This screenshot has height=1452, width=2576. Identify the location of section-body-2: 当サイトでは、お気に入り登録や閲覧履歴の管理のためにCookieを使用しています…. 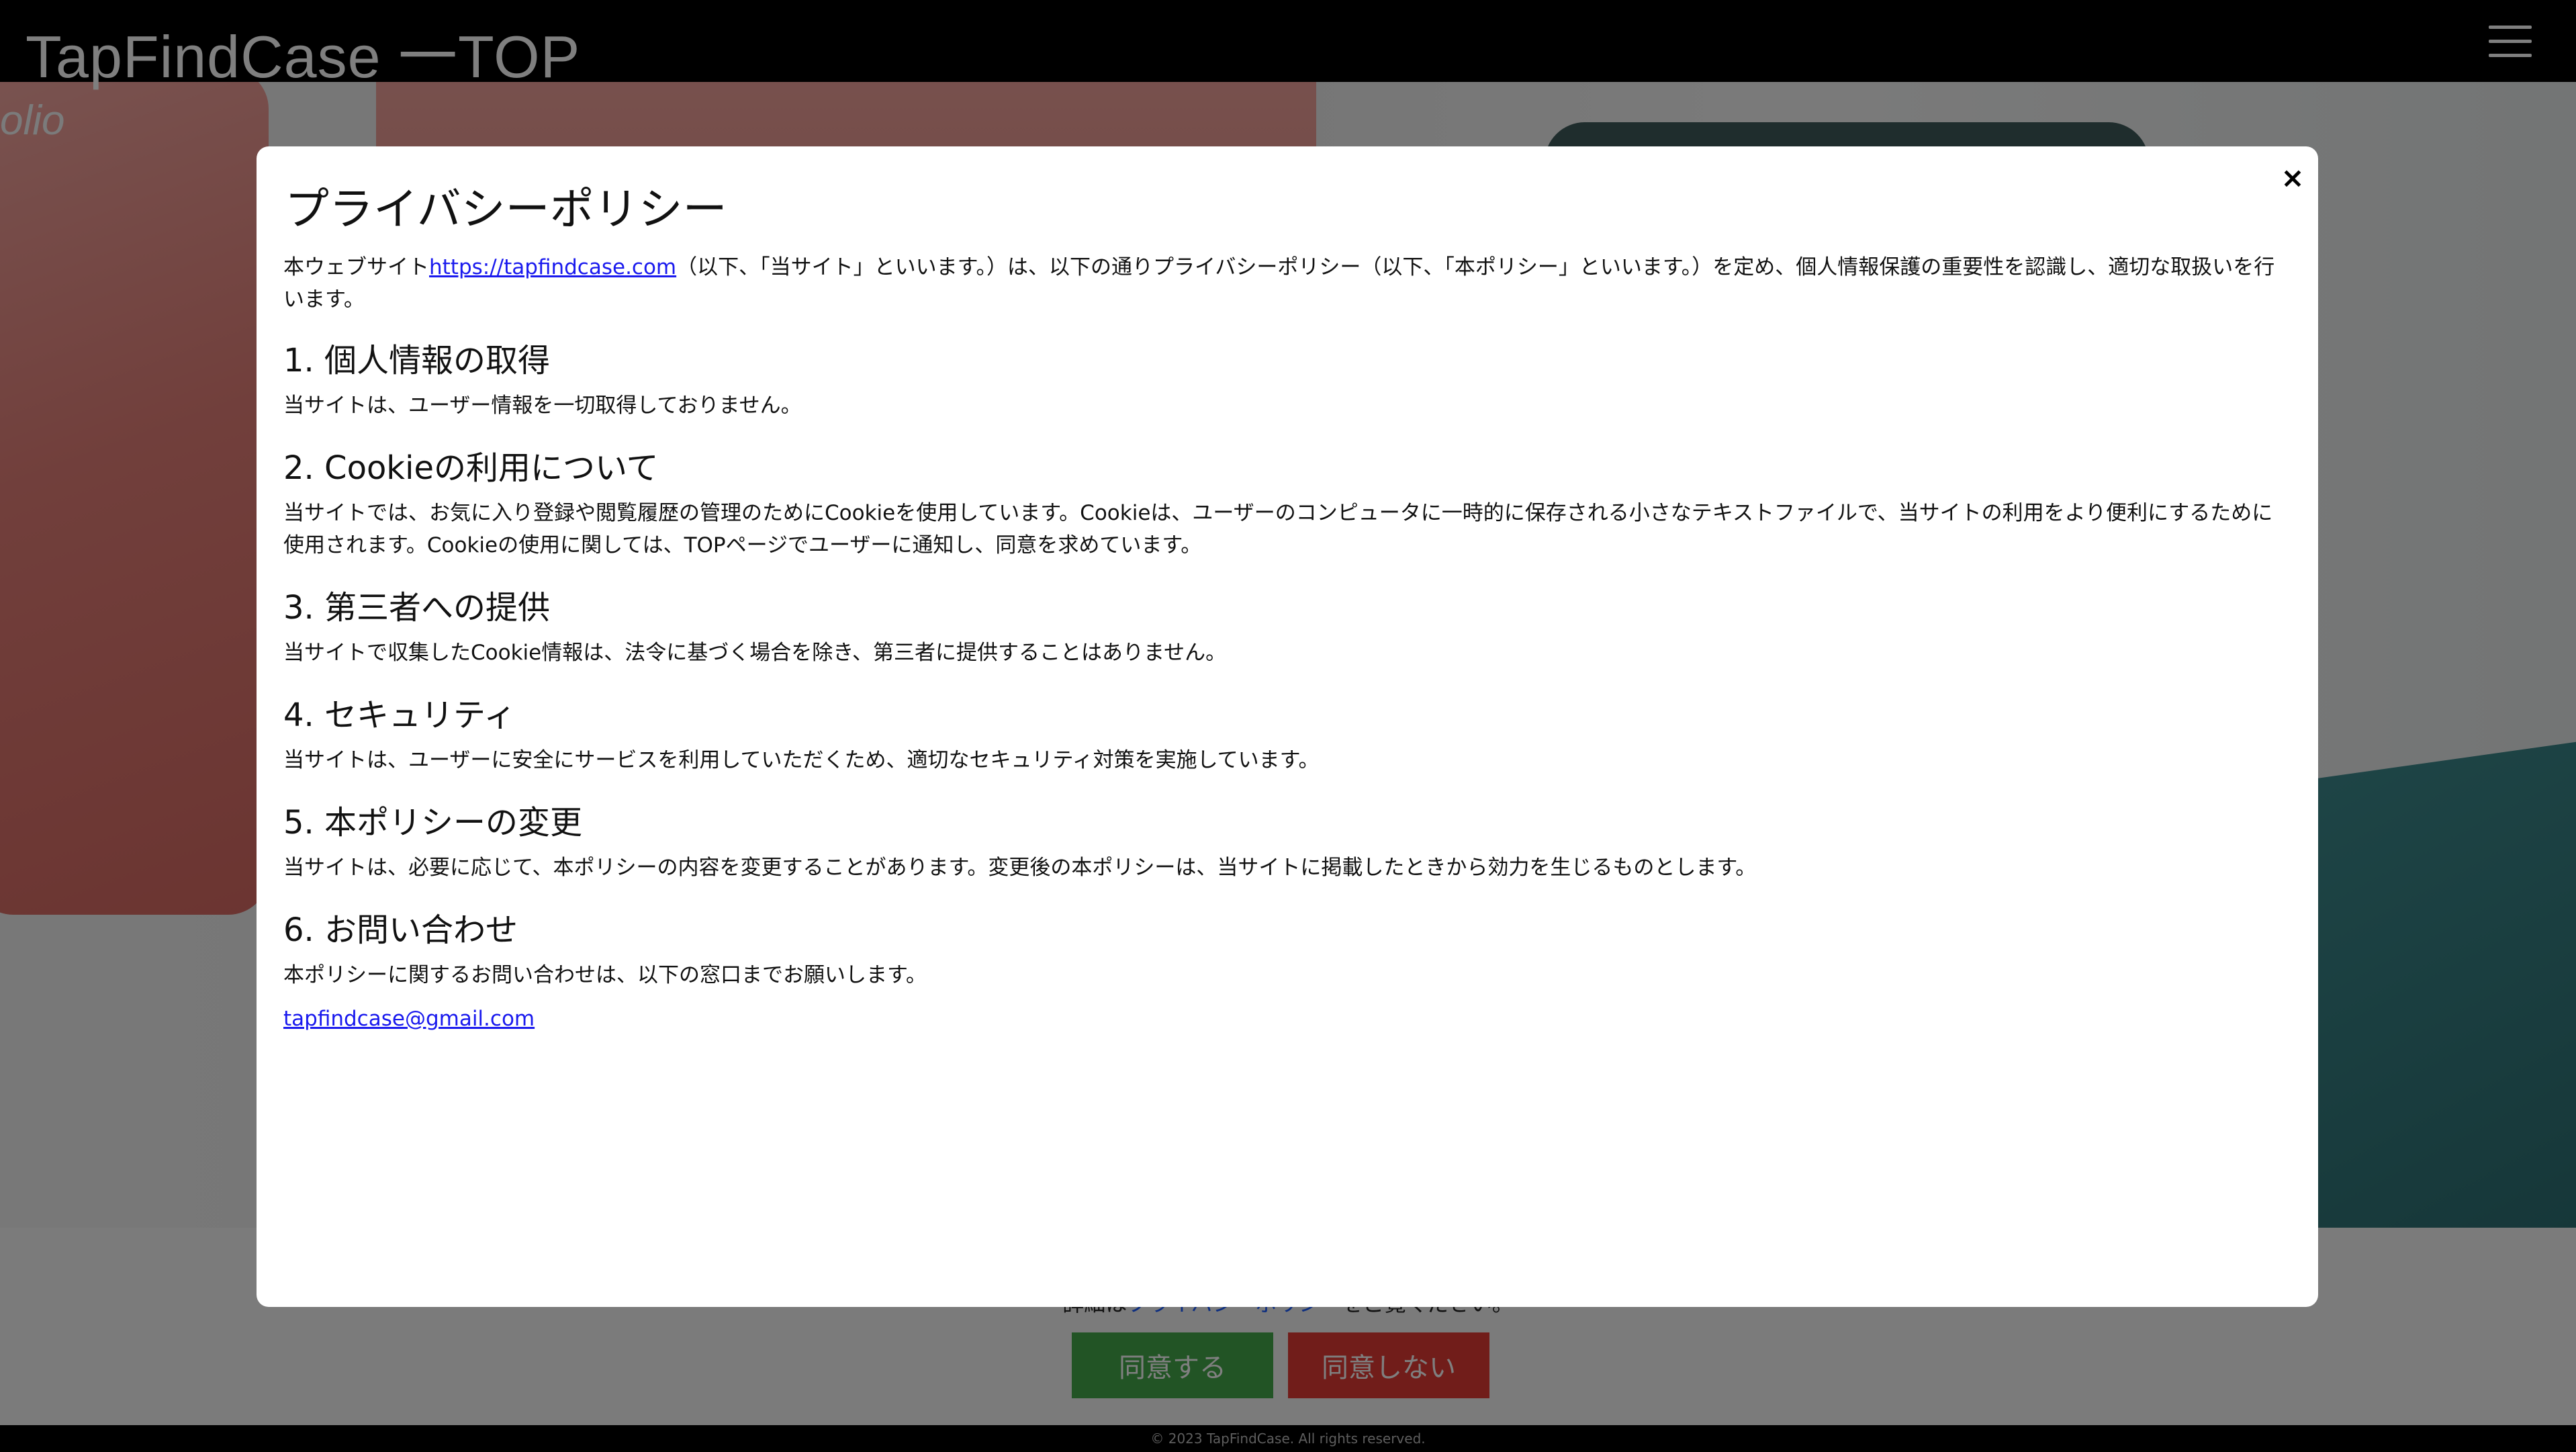
(1278, 529).